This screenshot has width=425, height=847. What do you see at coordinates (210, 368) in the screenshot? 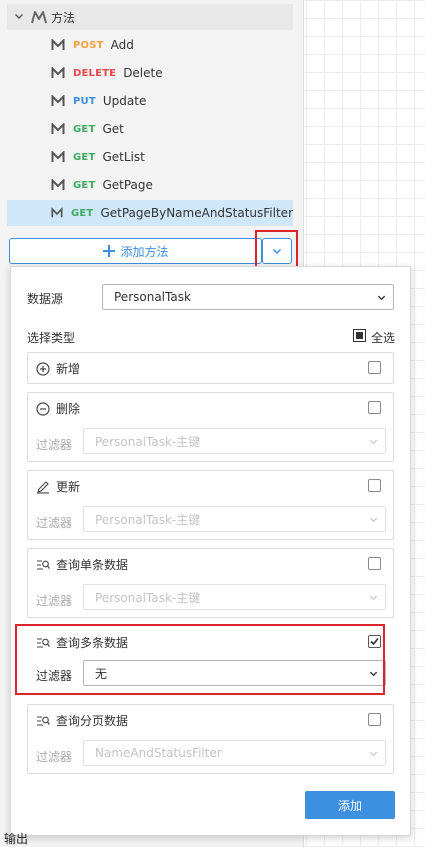
I see `card-add: 新增` at bounding box center [210, 368].